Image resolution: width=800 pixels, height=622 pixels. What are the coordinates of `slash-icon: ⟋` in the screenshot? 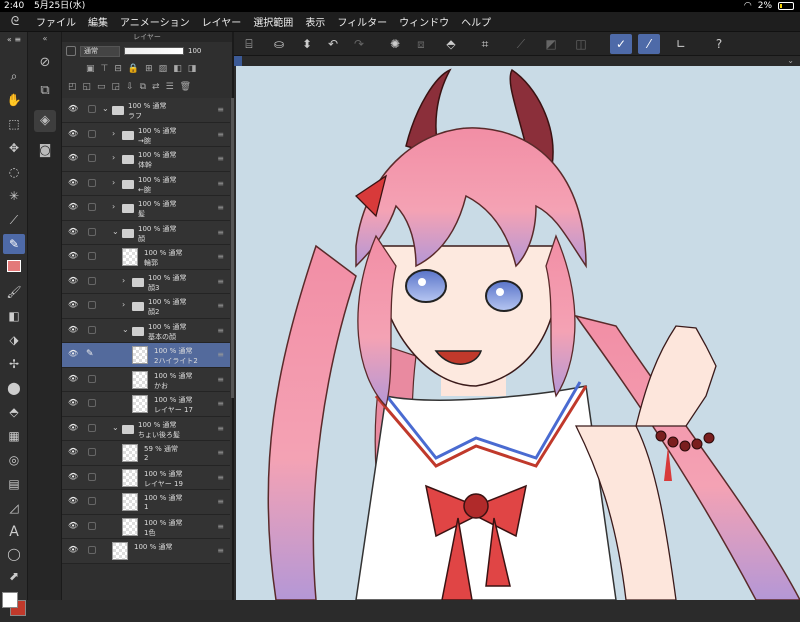 It's located at (521, 44).